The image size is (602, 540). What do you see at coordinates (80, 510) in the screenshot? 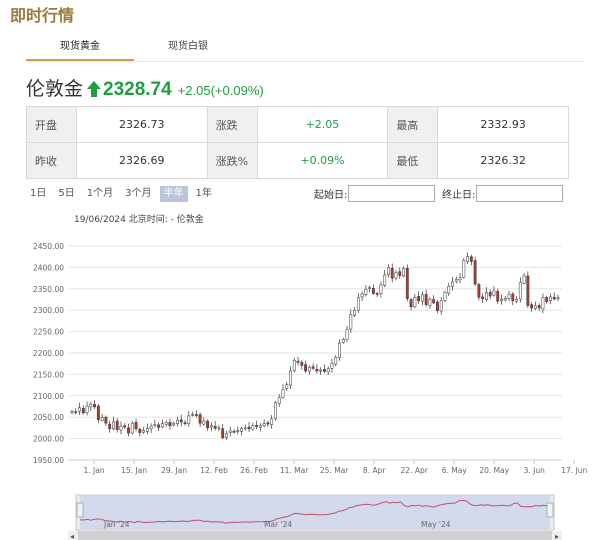
I see `navigator-left-handle` at bounding box center [80, 510].